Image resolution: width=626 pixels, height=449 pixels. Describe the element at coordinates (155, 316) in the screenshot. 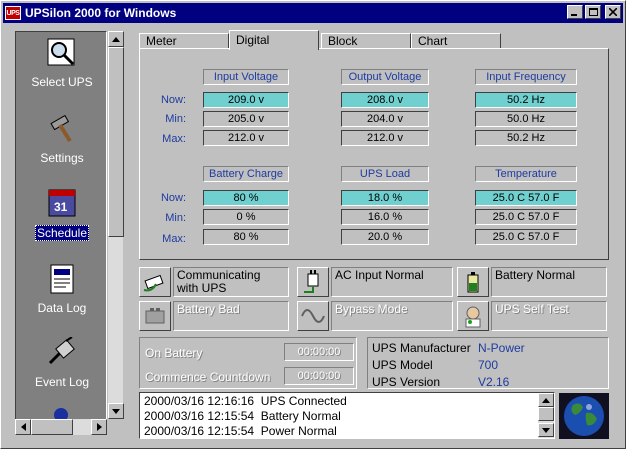

I see `battery-bad-icon` at that location.